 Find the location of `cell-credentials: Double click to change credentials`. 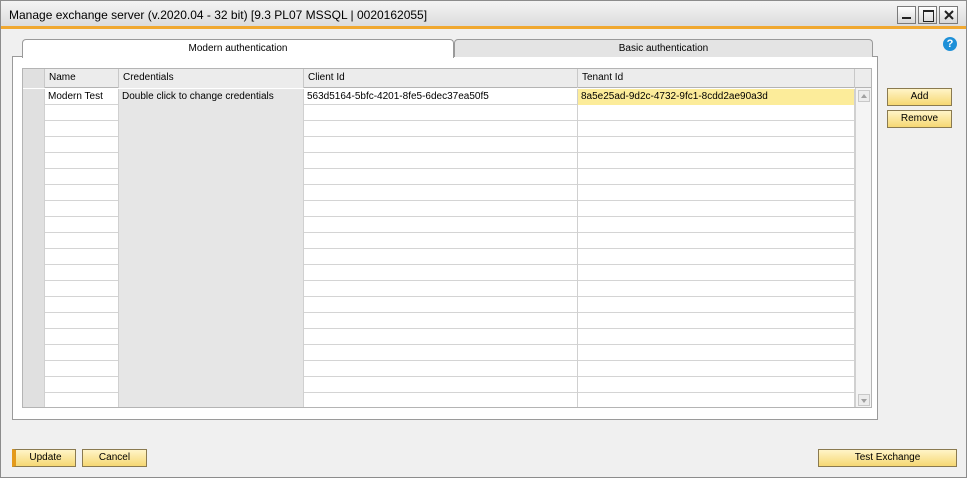

cell-credentials: Double click to change credentials is located at coordinates (211, 97).